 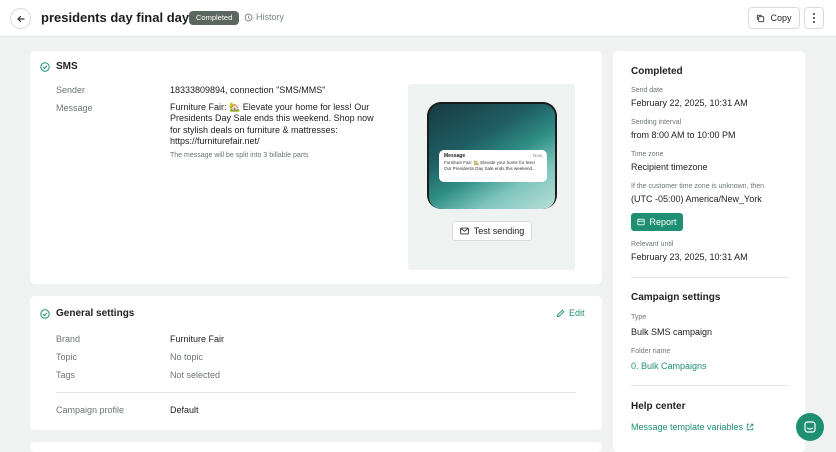 I want to click on history-icon, so click(x=248, y=17).